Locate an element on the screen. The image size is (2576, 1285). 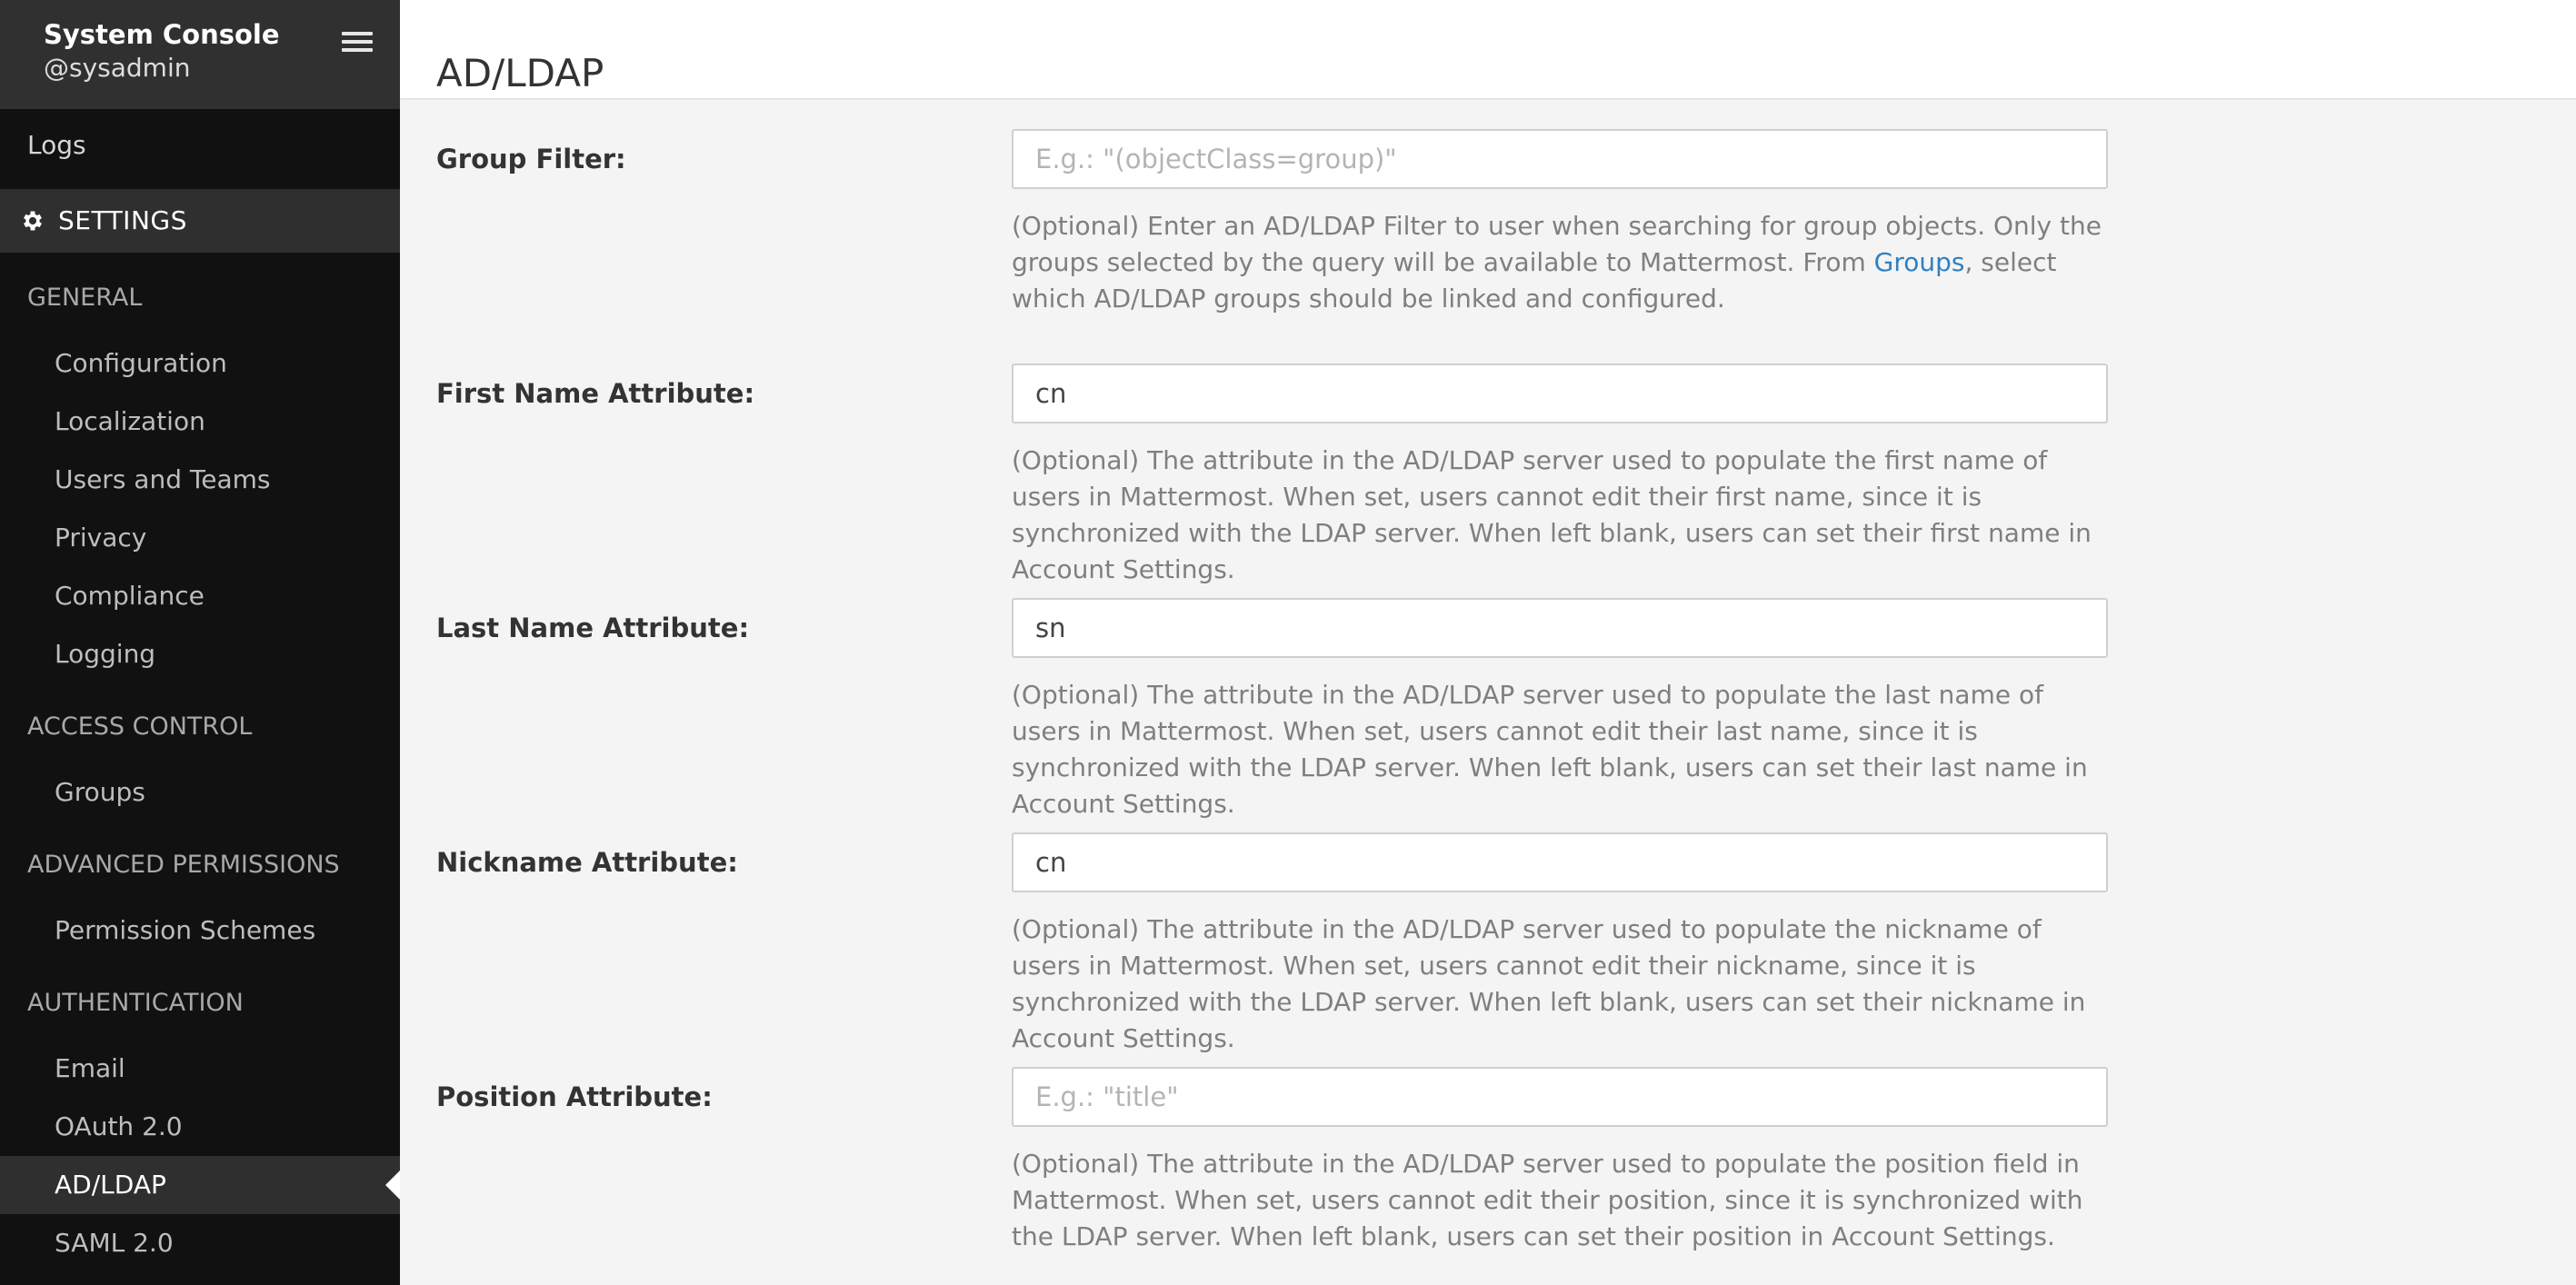
position-attribute-label: Position Attribute: is located at coordinates (574, 1097).